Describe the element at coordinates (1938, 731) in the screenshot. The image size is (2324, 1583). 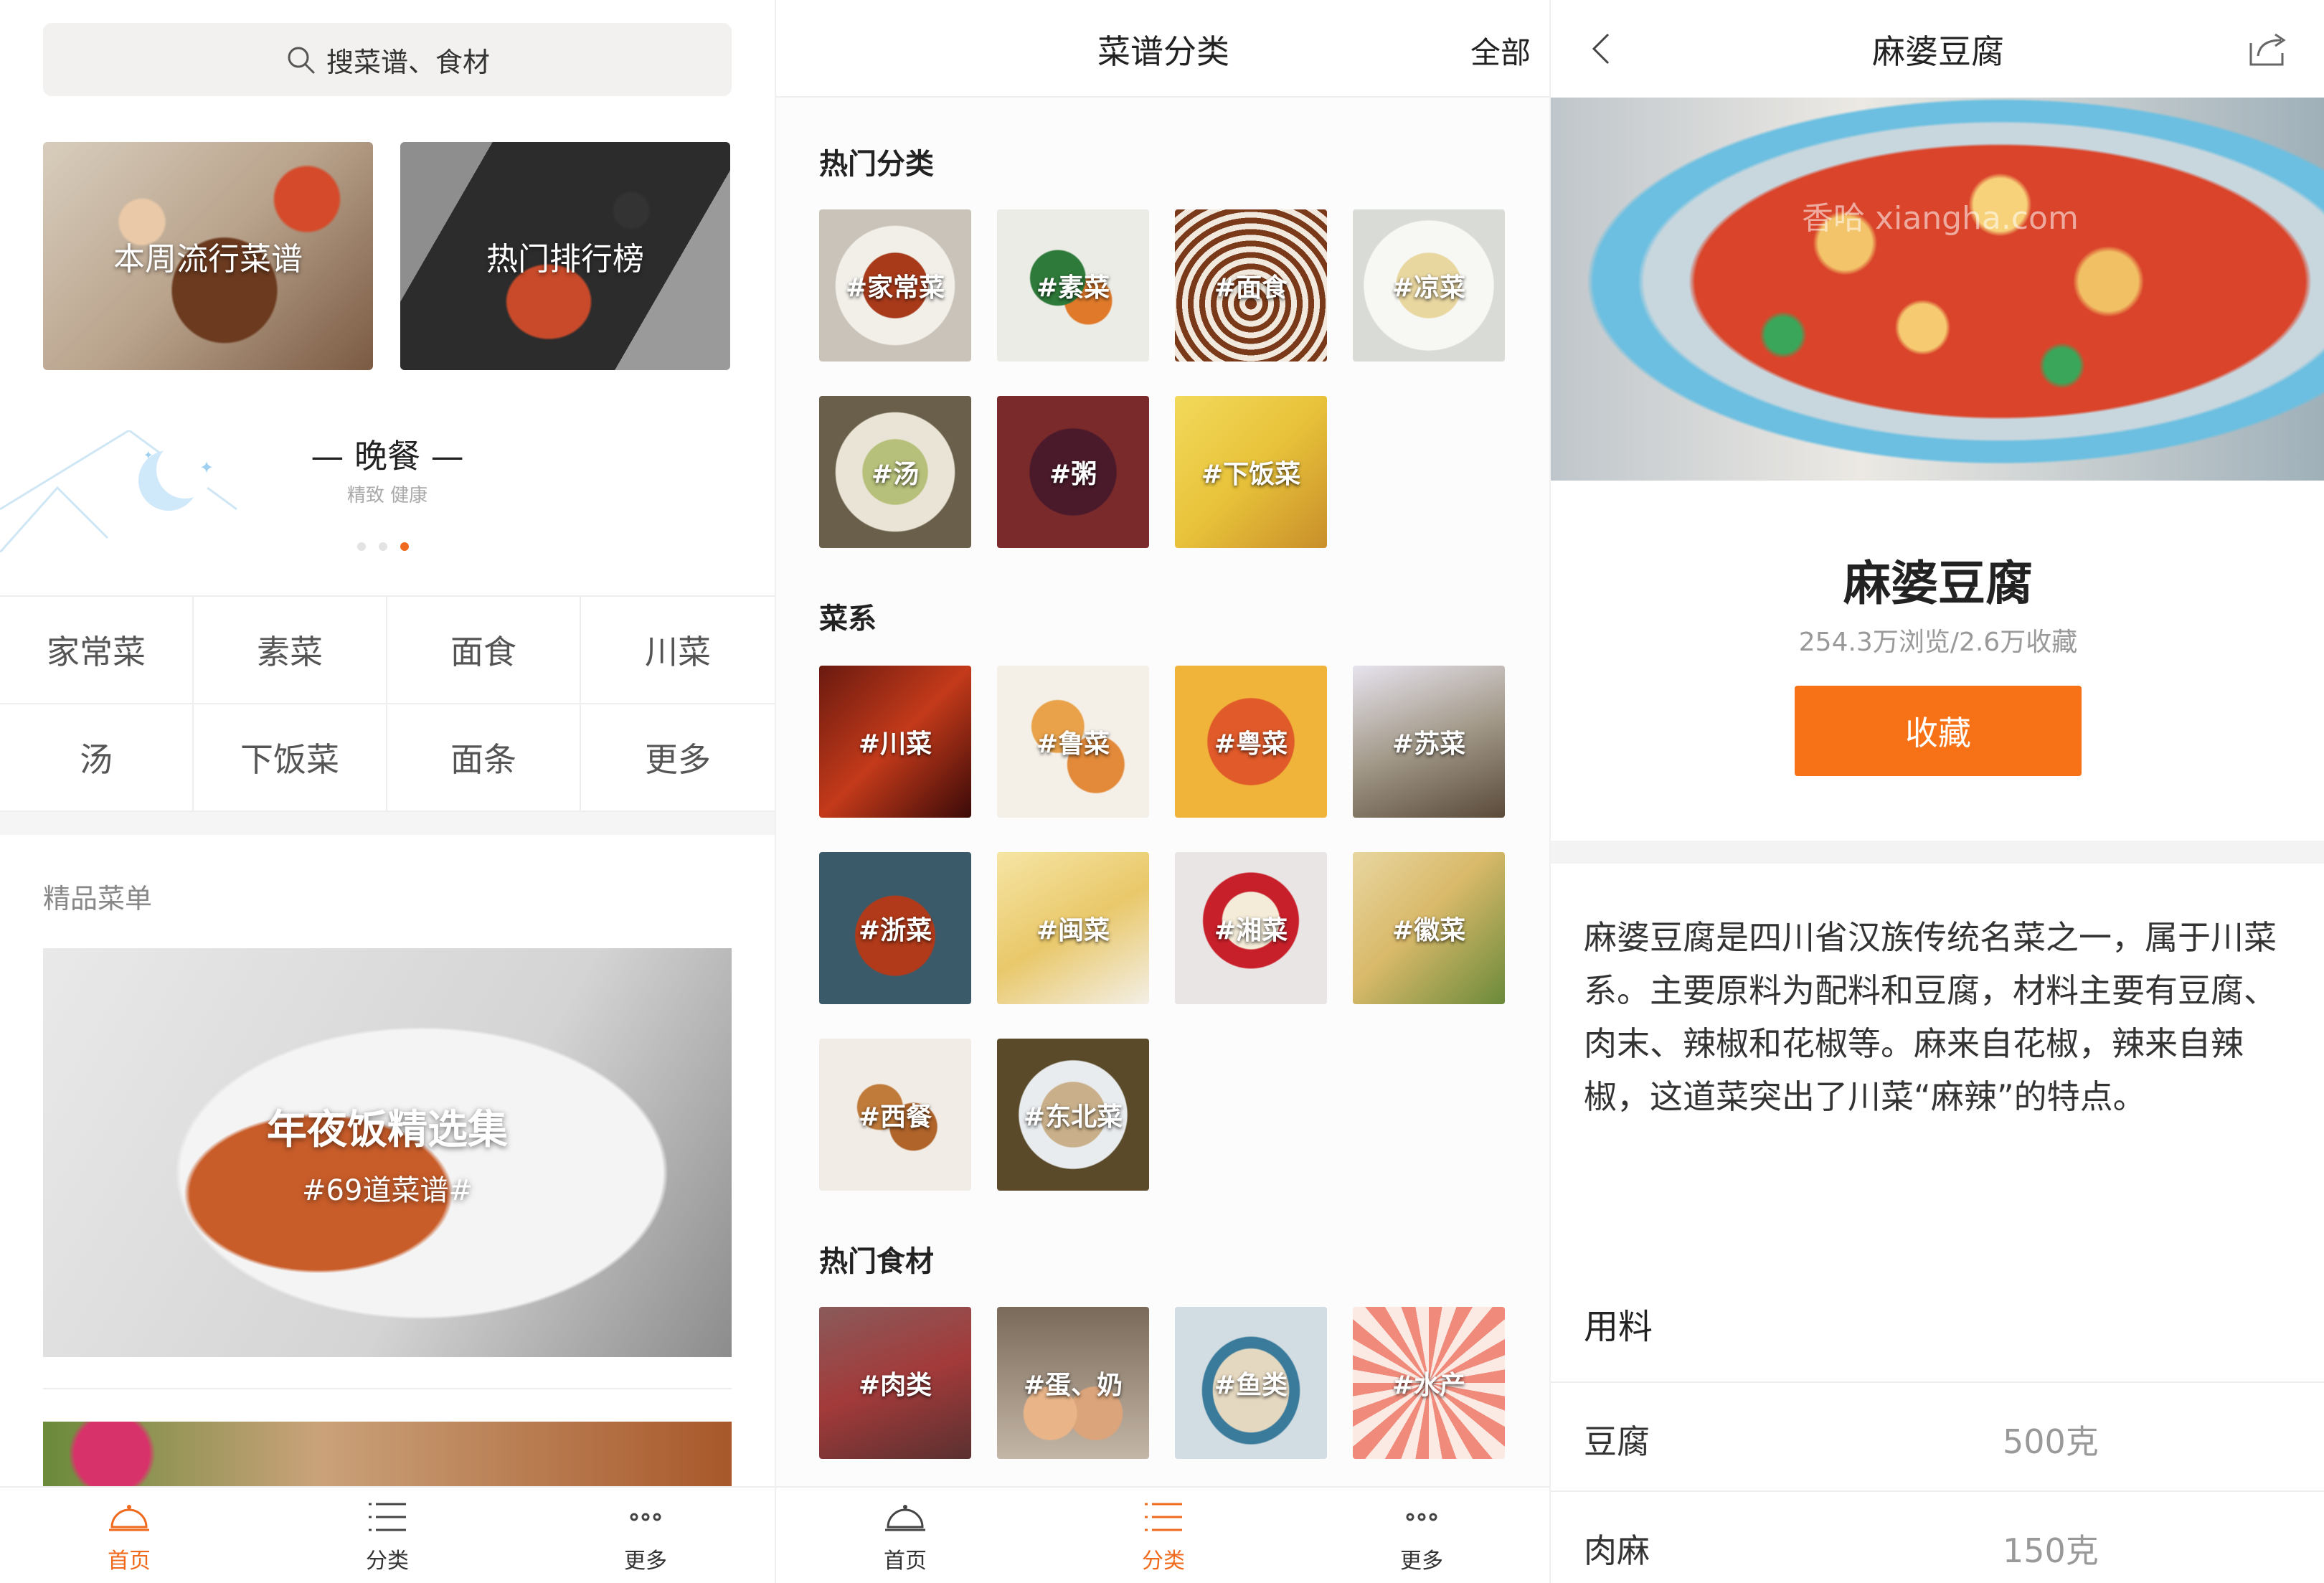
I see `favorite-button: 收藏` at that location.